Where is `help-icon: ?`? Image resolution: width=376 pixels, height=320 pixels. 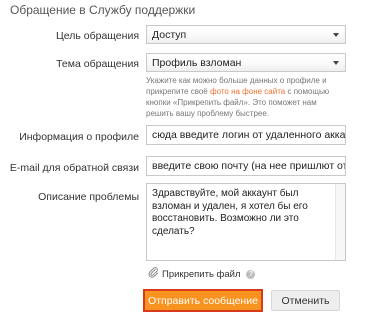
help-icon: ? is located at coordinates (251, 274).